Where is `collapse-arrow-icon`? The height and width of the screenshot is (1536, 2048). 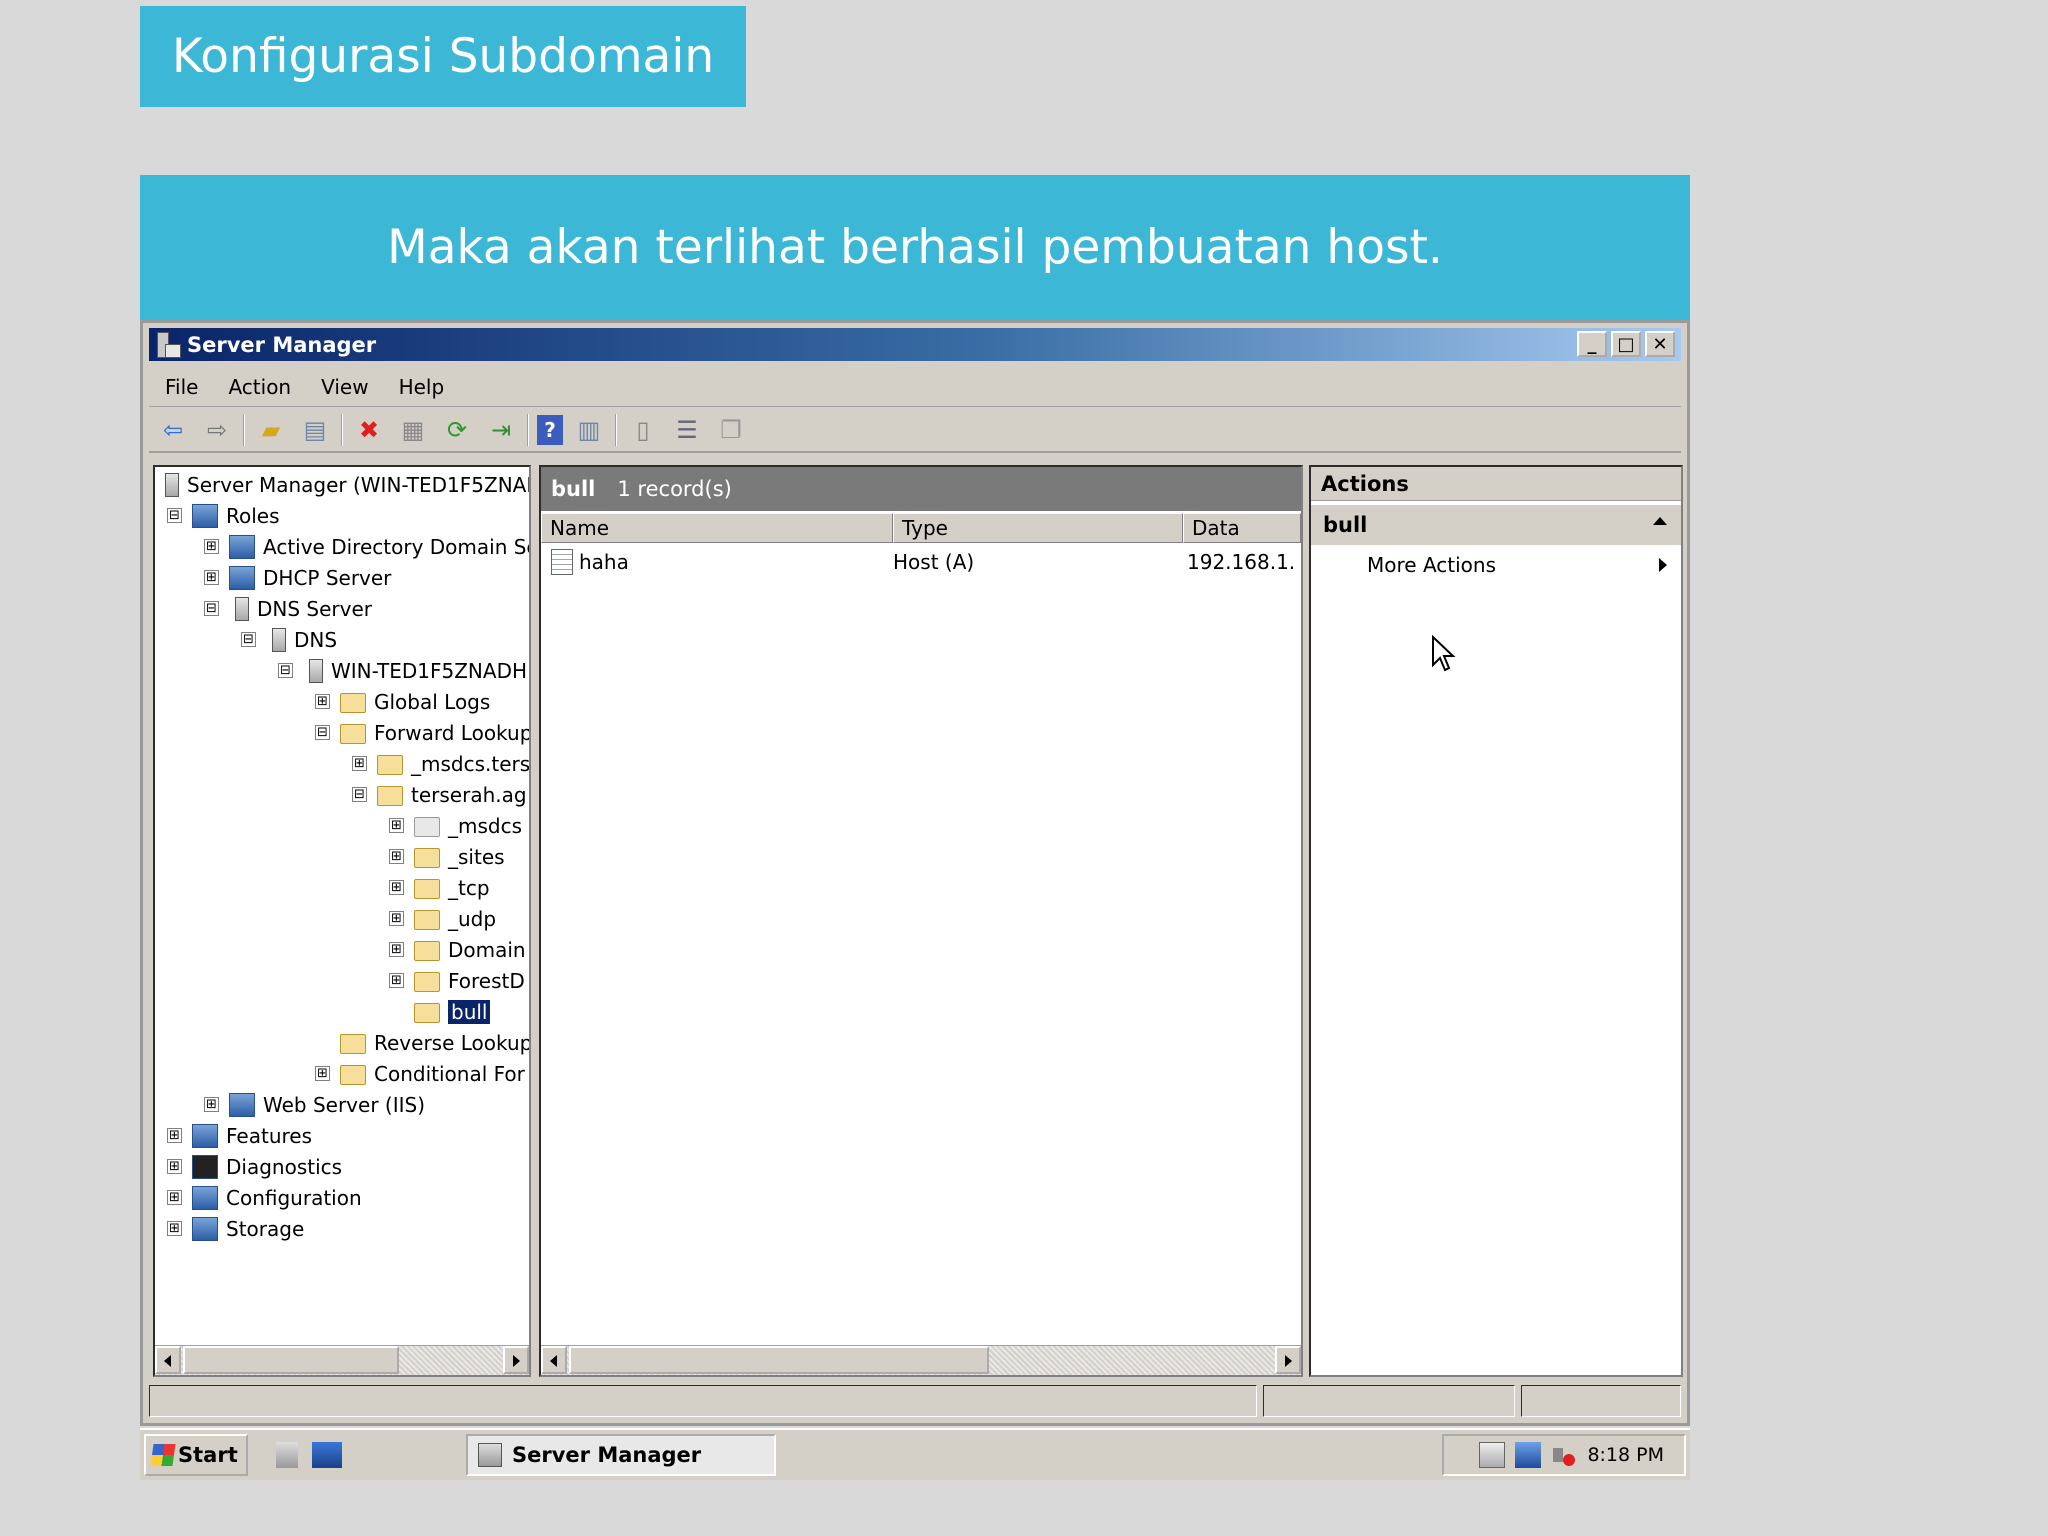 collapse-arrow-icon is located at coordinates (1660, 521).